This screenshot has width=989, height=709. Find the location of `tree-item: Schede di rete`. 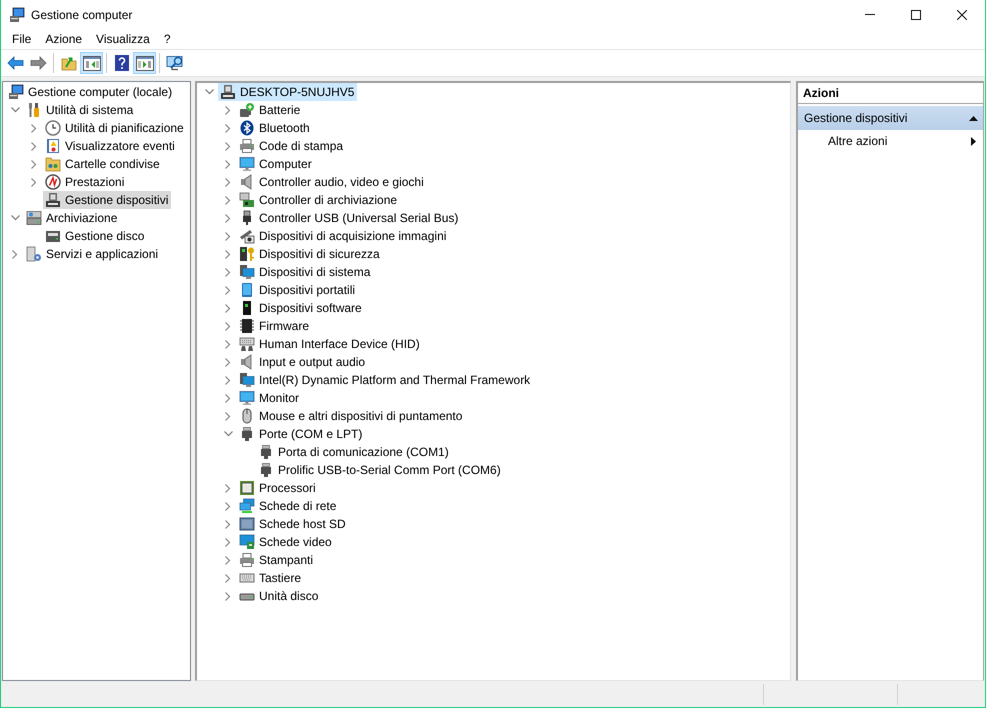

tree-item: Schede di rete is located at coordinates (288, 506).